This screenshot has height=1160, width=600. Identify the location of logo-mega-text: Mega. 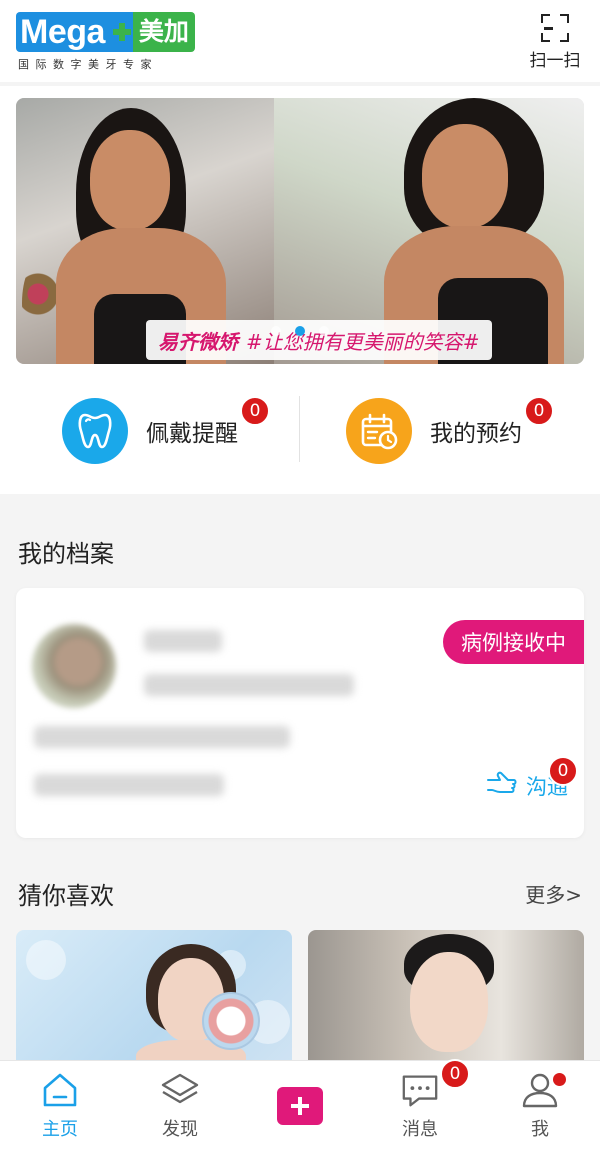
(63, 32).